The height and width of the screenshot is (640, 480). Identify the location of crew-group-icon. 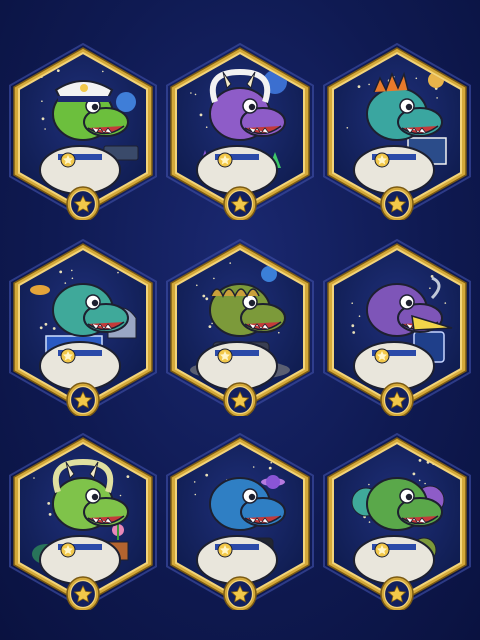
(397, 521).